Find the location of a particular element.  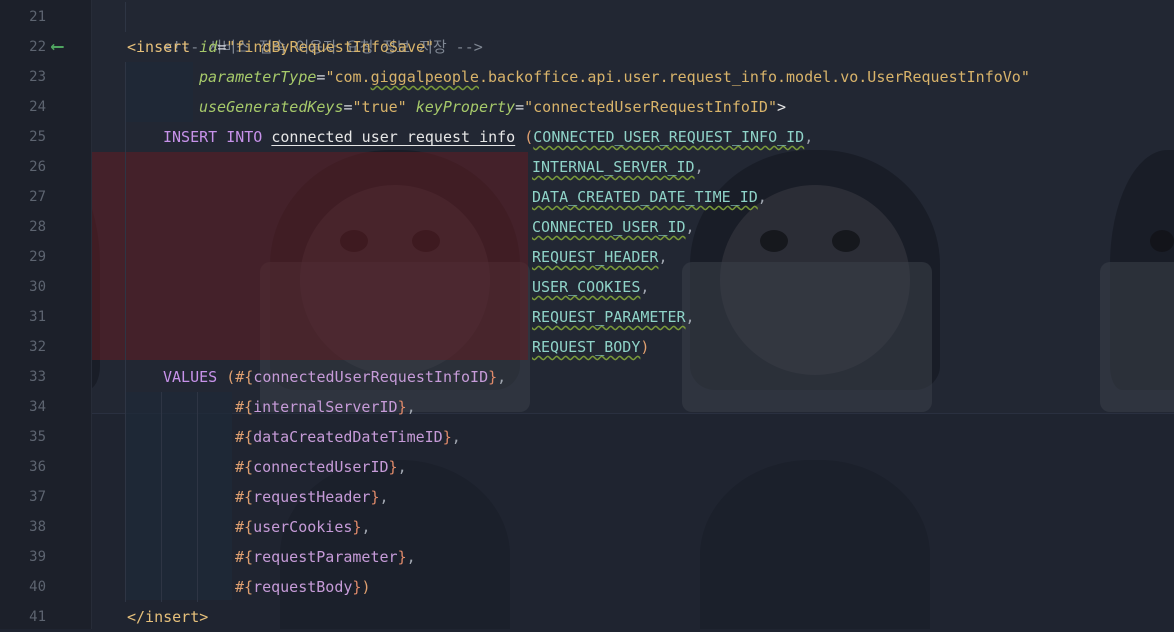

code-line-39: #{requestParameter}, is located at coordinates (325, 557).